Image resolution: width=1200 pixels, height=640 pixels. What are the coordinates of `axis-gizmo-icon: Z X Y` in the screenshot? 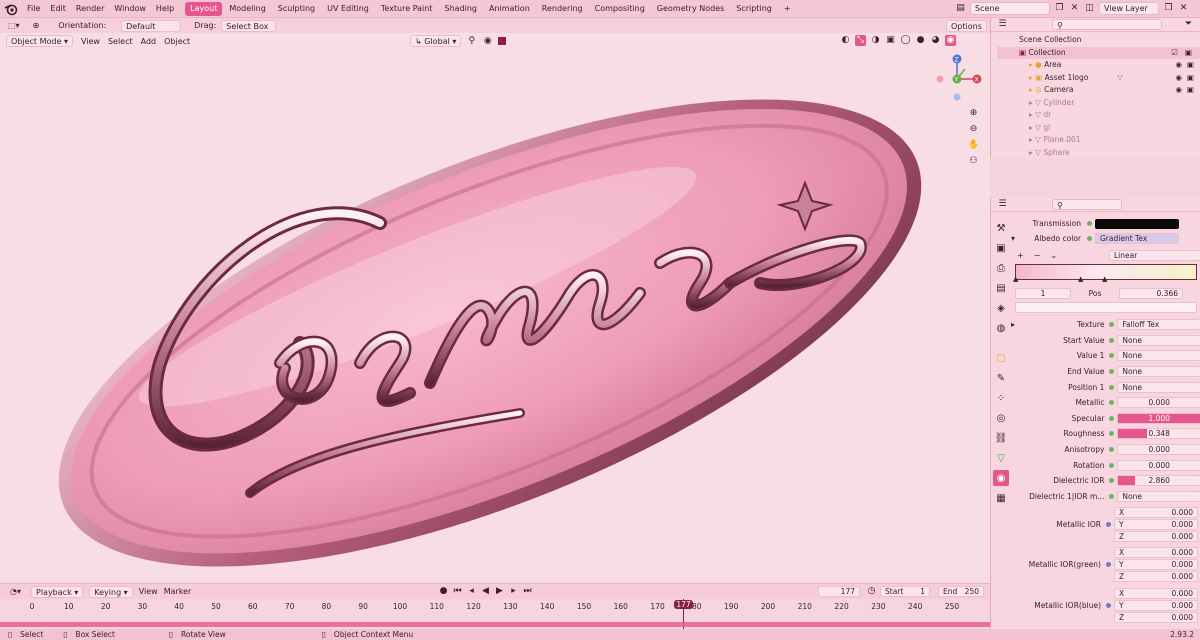 It's located at (957, 76).